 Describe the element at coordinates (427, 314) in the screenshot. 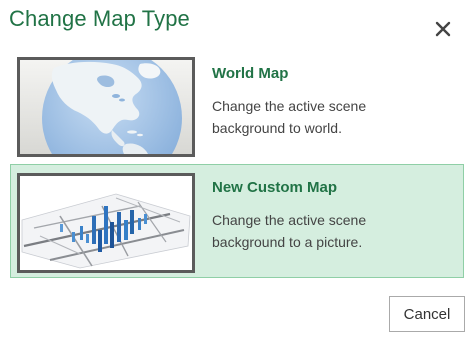

I see `cancel-button: Cancel` at that location.